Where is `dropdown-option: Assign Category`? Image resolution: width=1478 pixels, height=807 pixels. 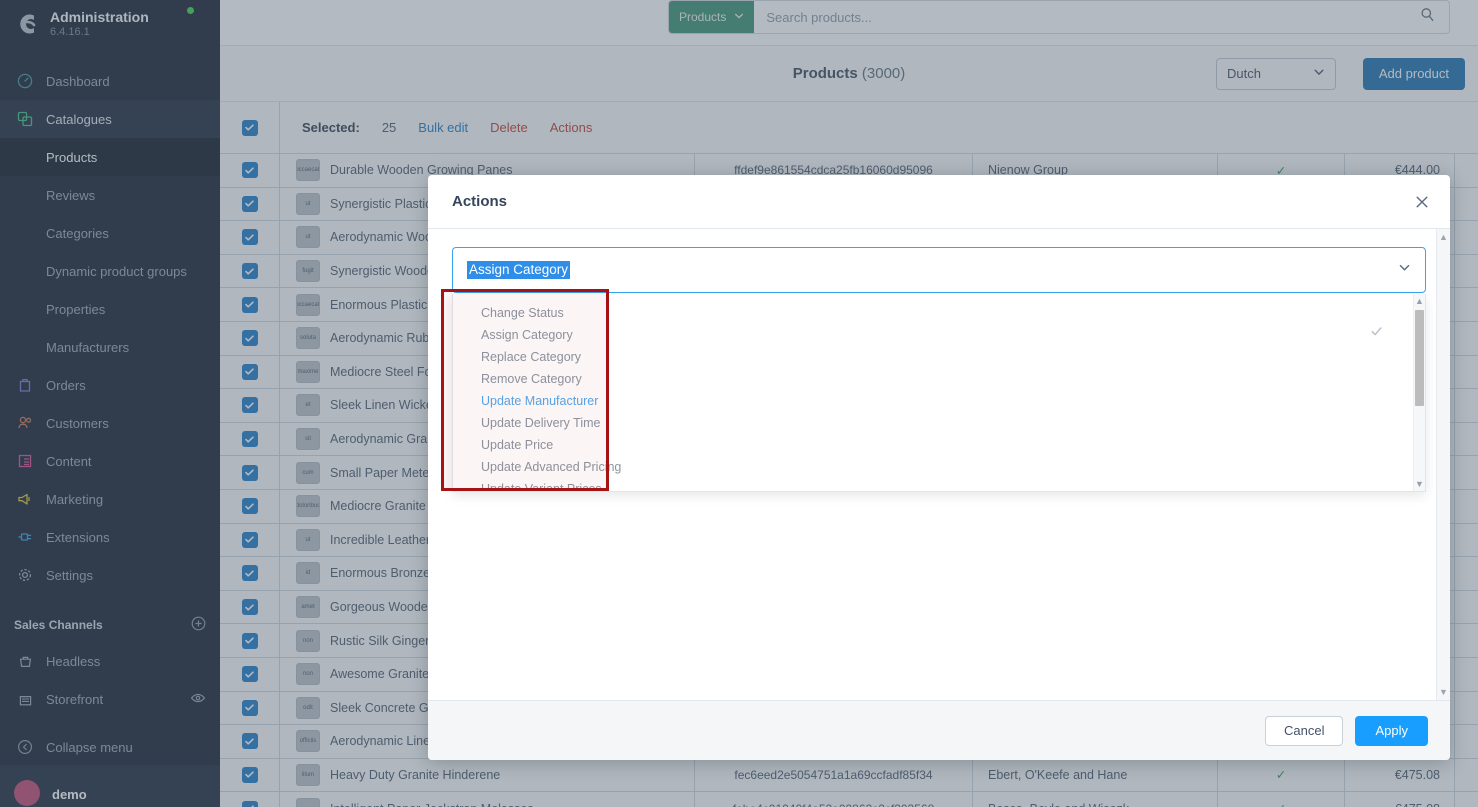
dropdown-option: Assign Category is located at coordinates (939, 335).